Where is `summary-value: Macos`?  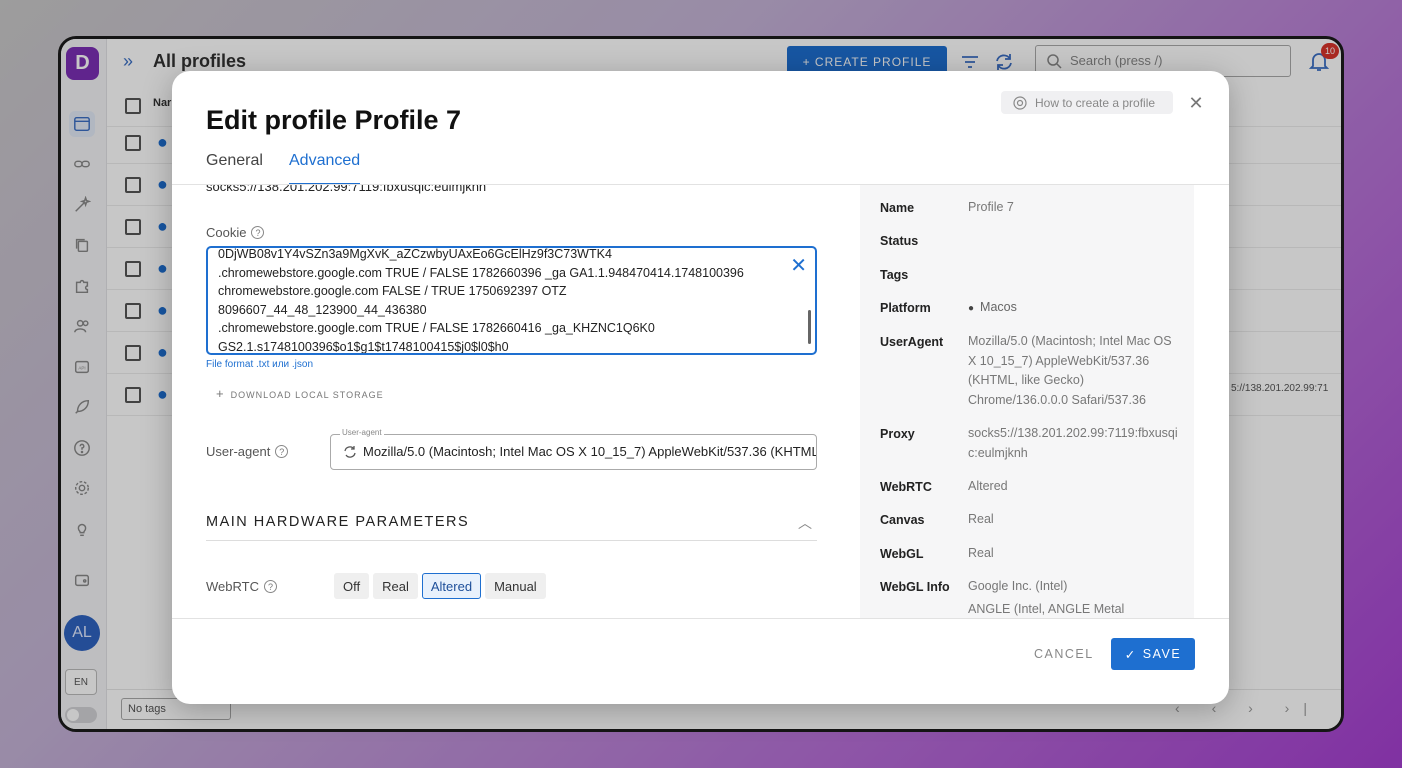 summary-value: Macos is located at coordinates (998, 307).